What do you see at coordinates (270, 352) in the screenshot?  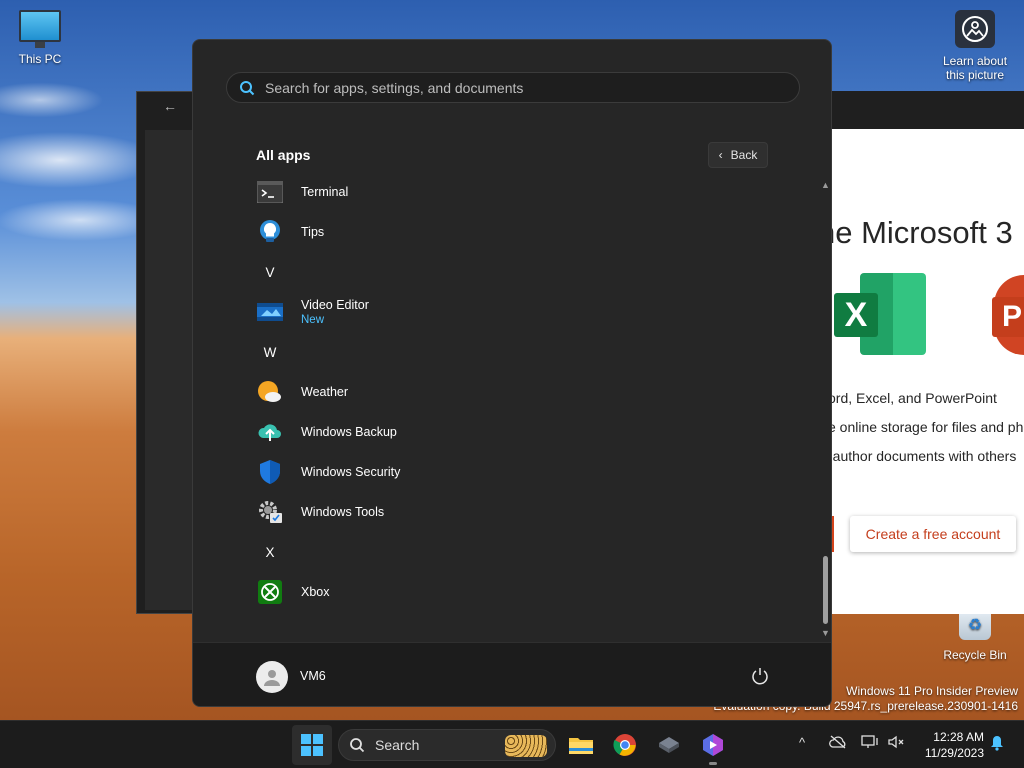 I see `section-letter-w: W` at bounding box center [270, 352].